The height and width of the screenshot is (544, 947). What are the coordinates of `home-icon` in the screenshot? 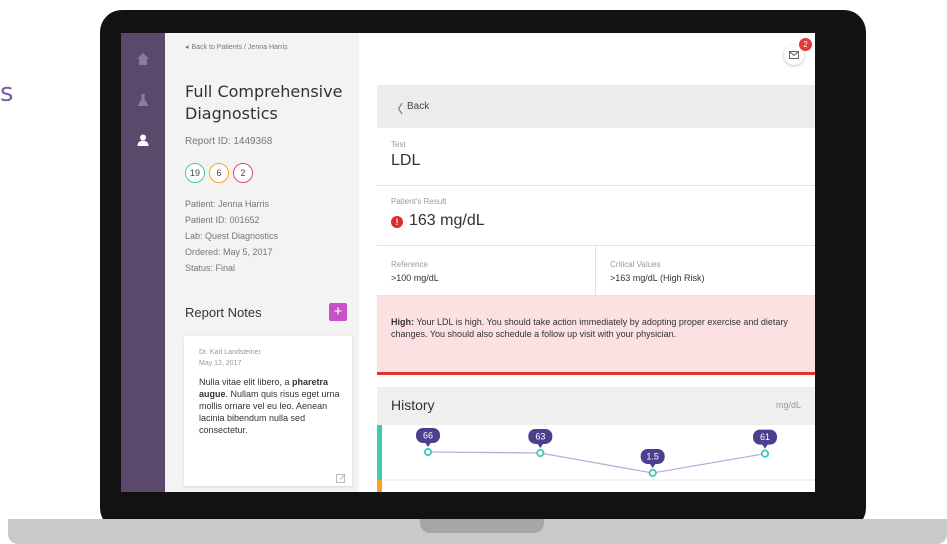 It's located at (143, 59).